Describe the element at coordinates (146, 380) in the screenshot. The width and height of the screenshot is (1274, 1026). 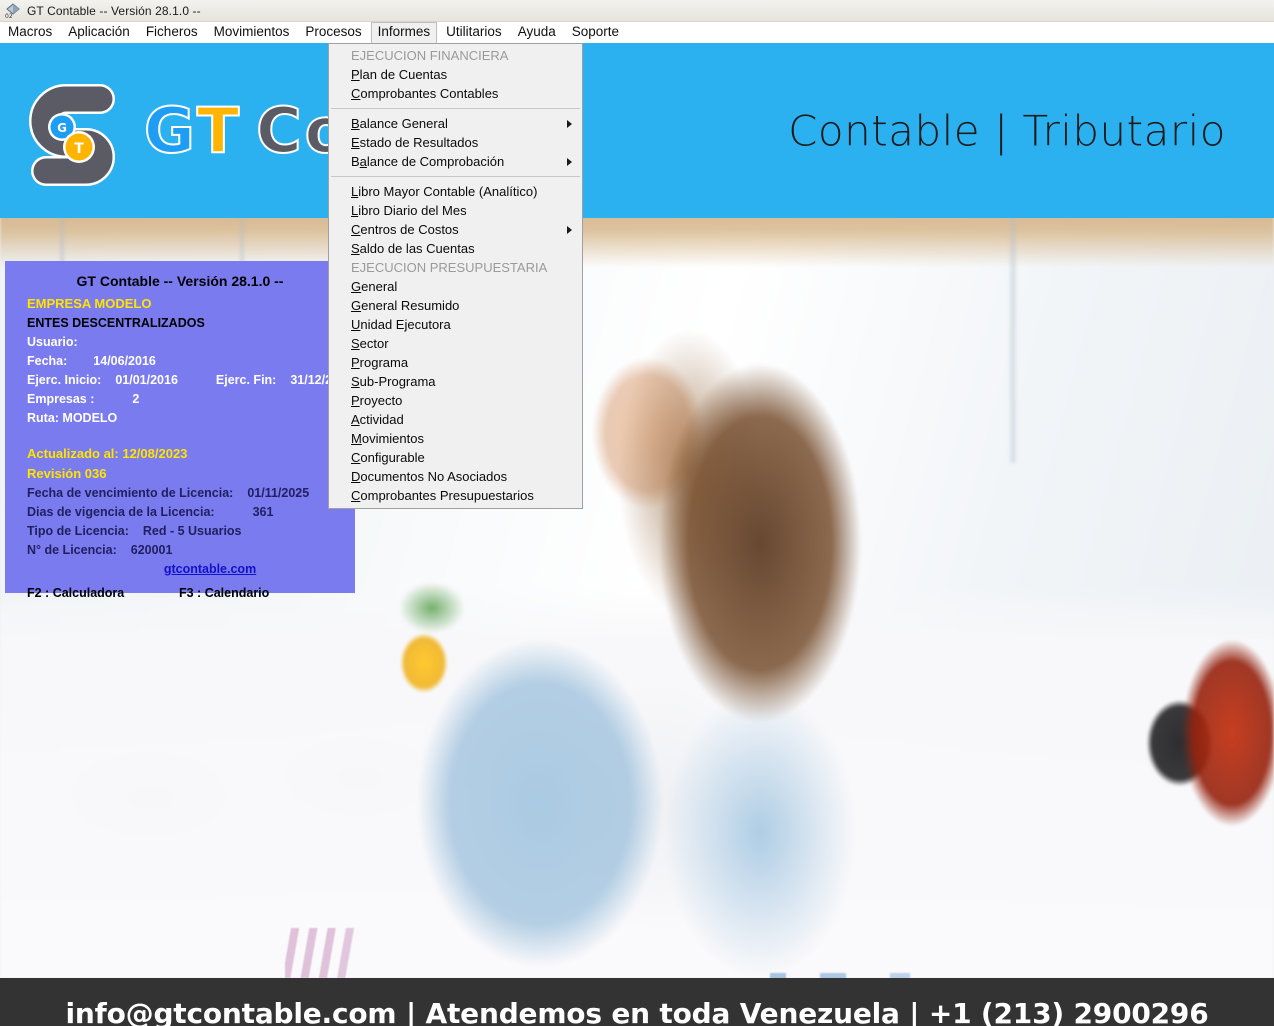
I see `info-exercise-start-value: 01/01/2016` at that location.